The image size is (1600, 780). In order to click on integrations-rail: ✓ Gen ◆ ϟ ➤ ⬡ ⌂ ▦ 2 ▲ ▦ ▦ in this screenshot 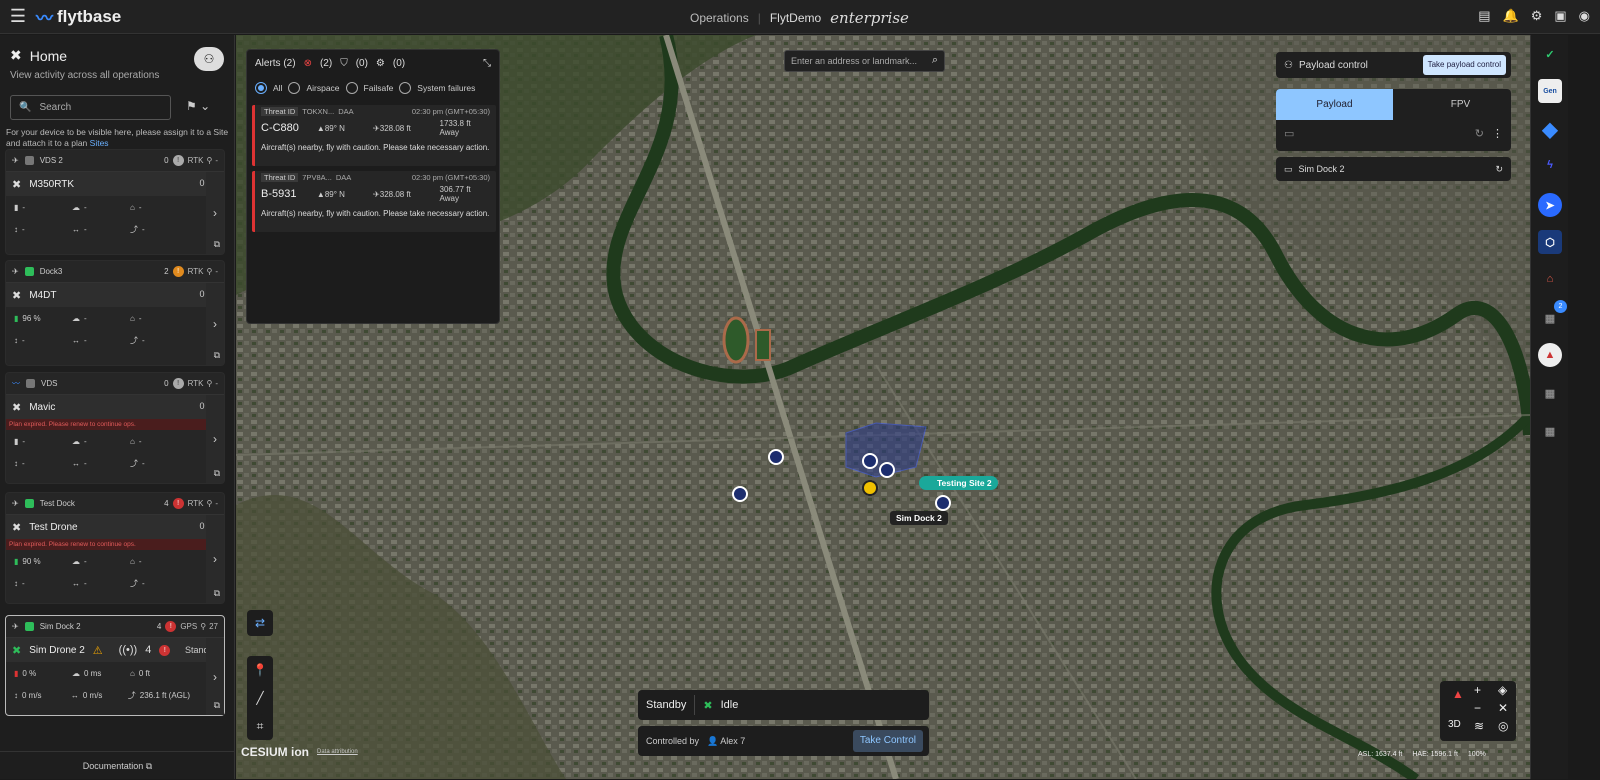, I will do `click(1549, 407)`.